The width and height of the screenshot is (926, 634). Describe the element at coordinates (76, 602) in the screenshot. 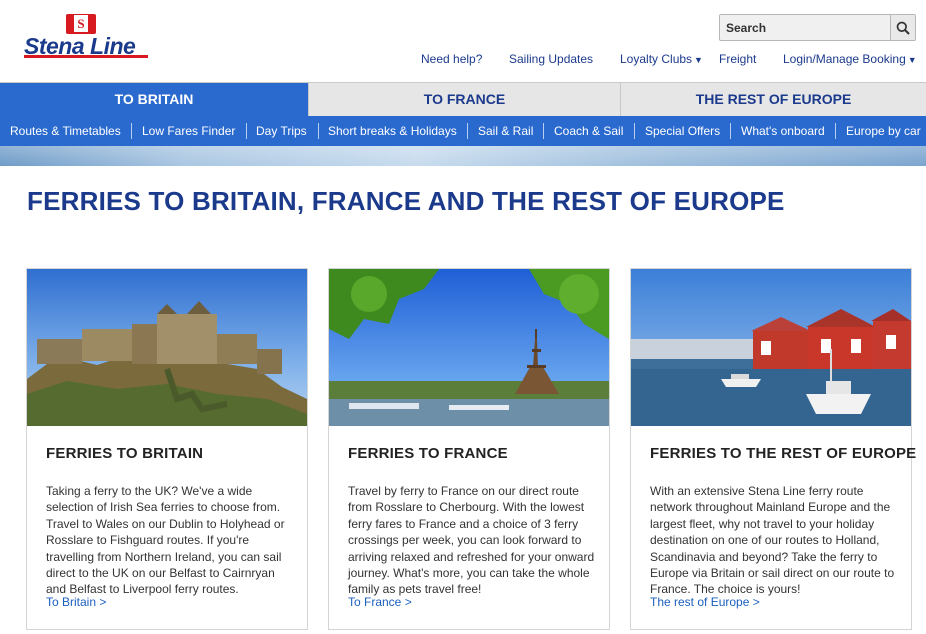

I see `to-britain-link: To Britain >` at that location.